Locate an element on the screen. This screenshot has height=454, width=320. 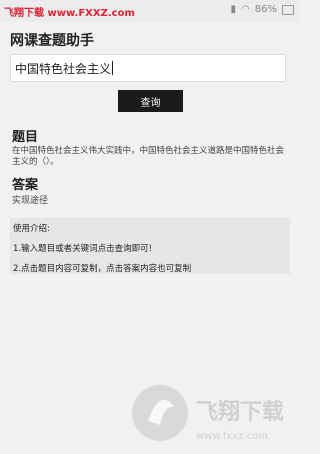
answer-heading: 答案 is located at coordinates (25, 185).